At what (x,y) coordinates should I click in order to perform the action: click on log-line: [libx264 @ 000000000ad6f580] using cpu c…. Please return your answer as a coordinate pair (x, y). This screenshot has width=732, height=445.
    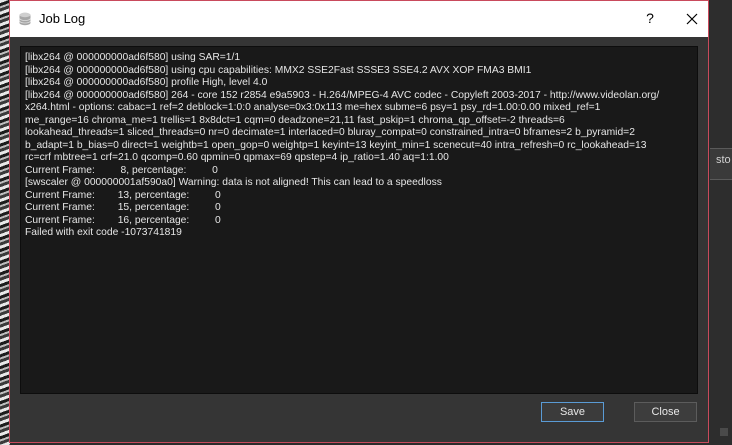
    Looking at the image, I should click on (278, 70).